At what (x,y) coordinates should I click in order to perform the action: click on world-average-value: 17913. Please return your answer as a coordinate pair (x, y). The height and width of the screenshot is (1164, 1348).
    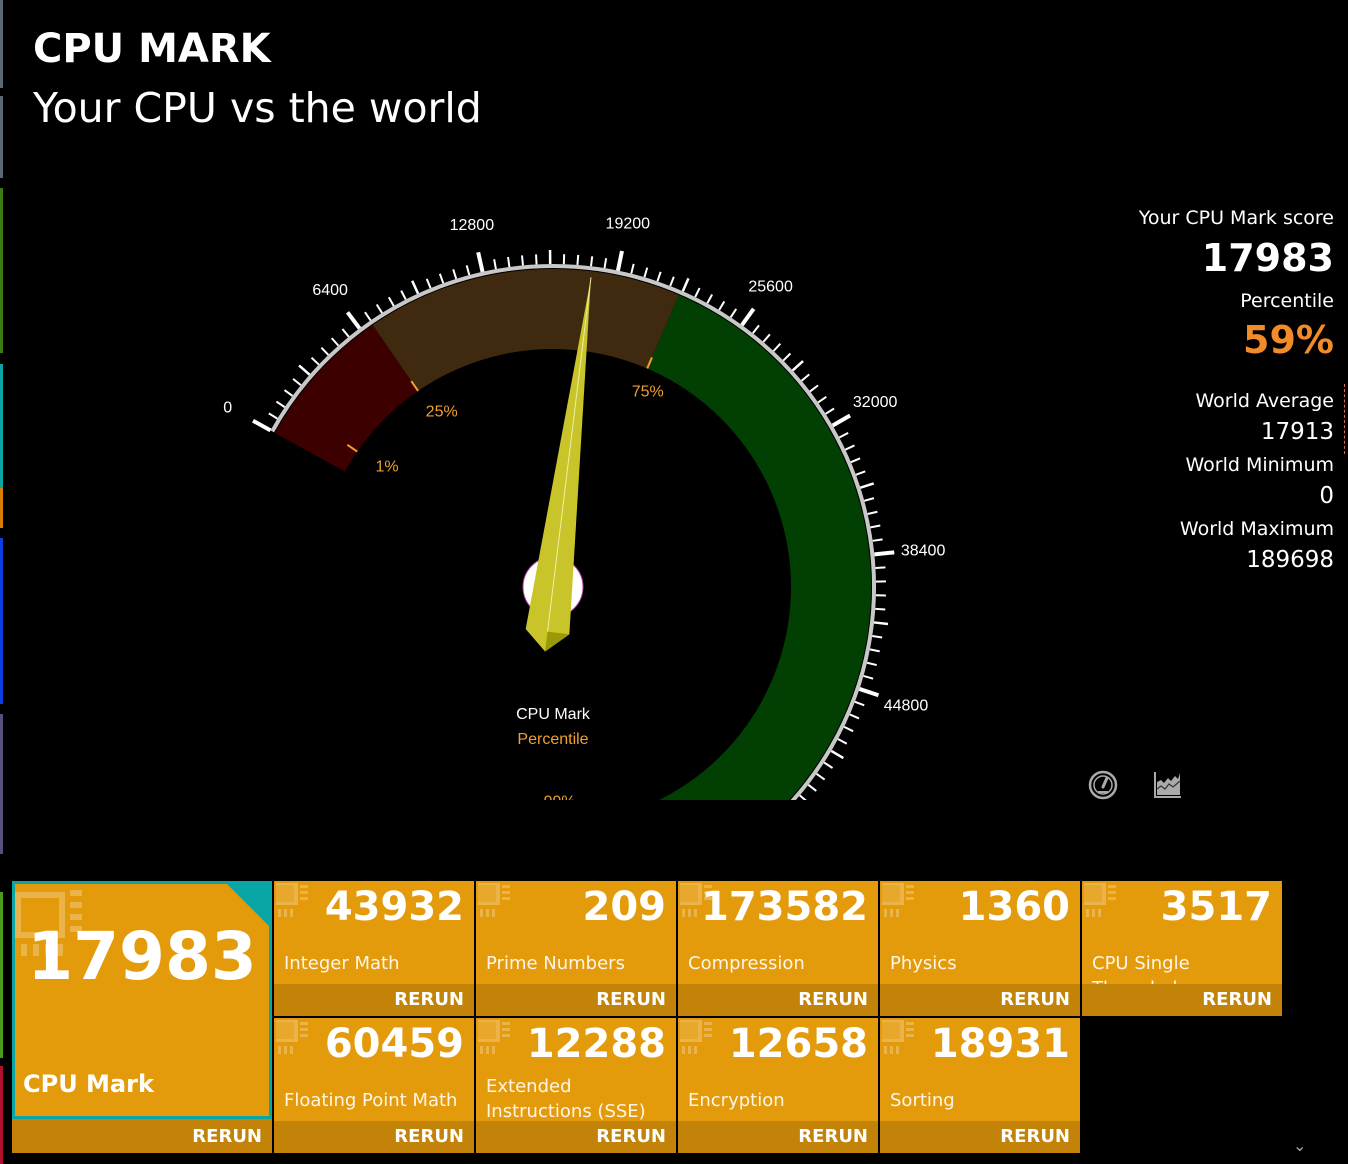
    Looking at the image, I should click on (1297, 432).